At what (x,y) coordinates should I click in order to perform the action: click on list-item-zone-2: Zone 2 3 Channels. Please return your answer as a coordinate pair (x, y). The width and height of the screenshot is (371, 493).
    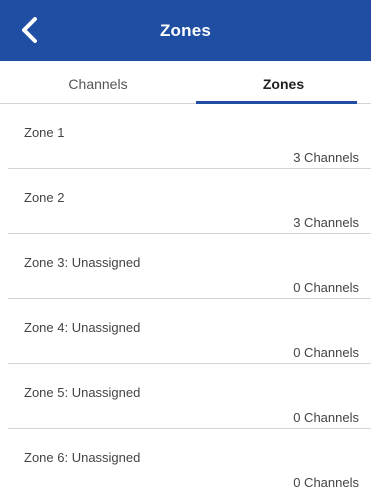
    Looking at the image, I should click on (189, 201).